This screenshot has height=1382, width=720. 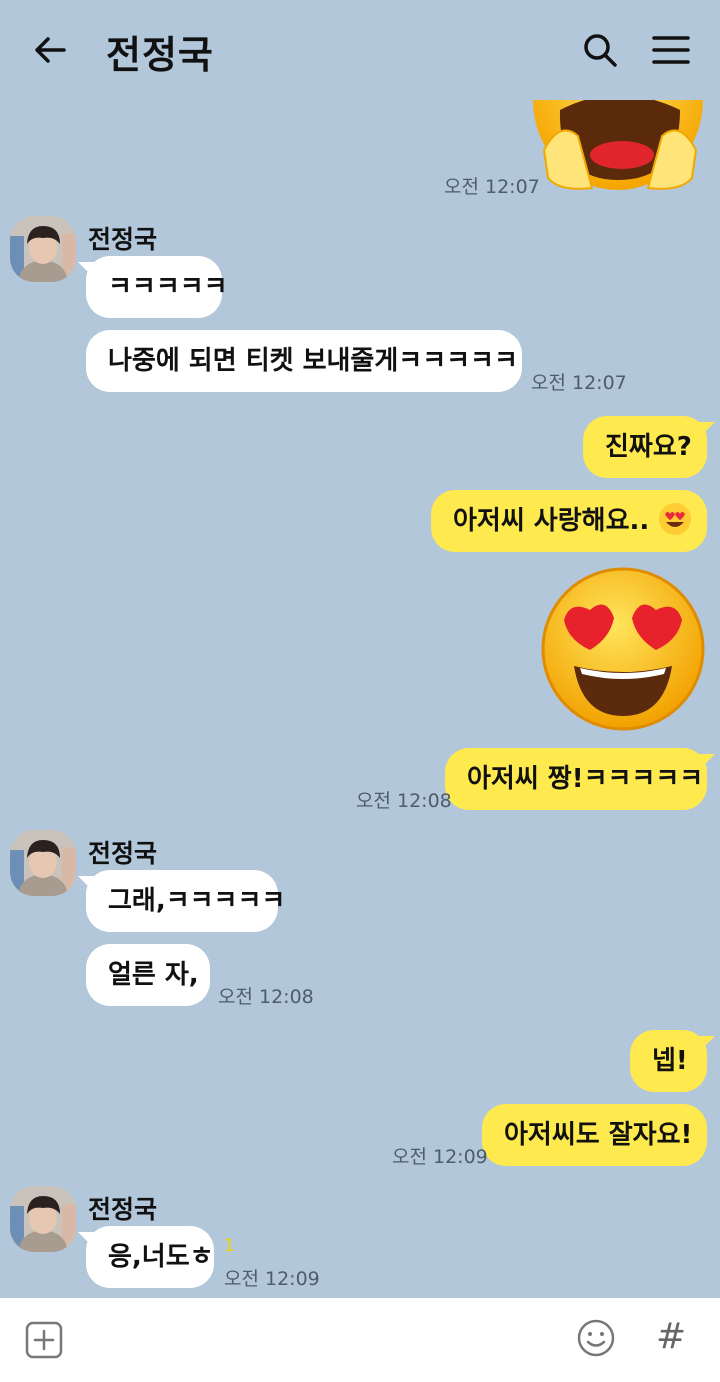 What do you see at coordinates (153, 287) in the screenshot?
I see `message-bubble-incoming: ㅋㅋㅋㅋㅋ` at bounding box center [153, 287].